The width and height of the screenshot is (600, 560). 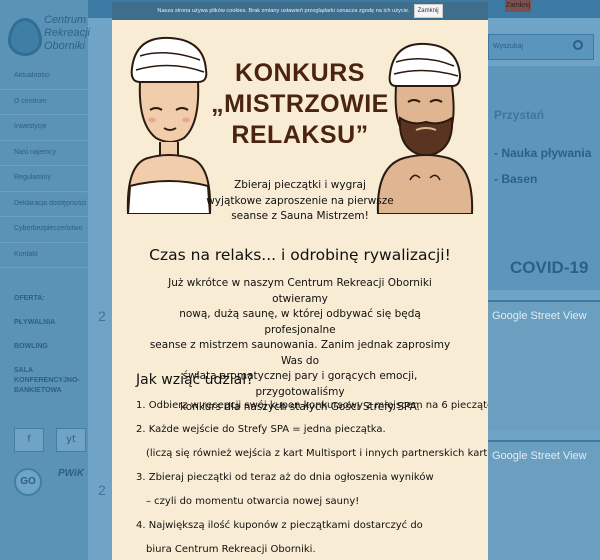 I want to click on banner-item: - Basen, so click(x=516, y=179).